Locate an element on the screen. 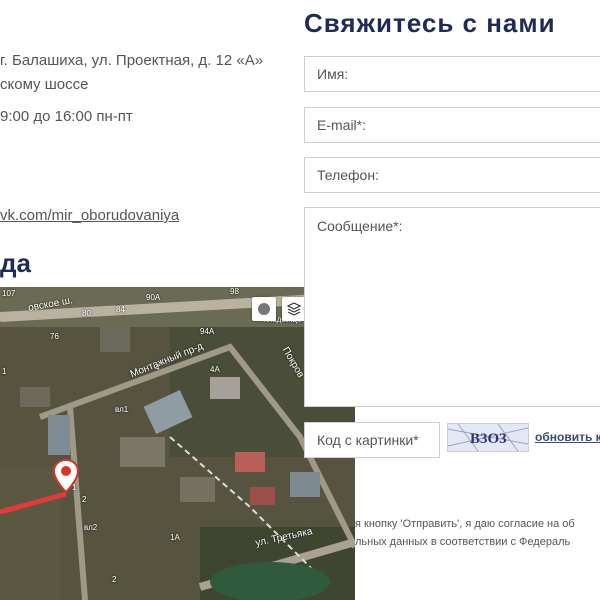  working-hours: 9:00 до 16:00 пн-пт is located at coordinates (66, 116).